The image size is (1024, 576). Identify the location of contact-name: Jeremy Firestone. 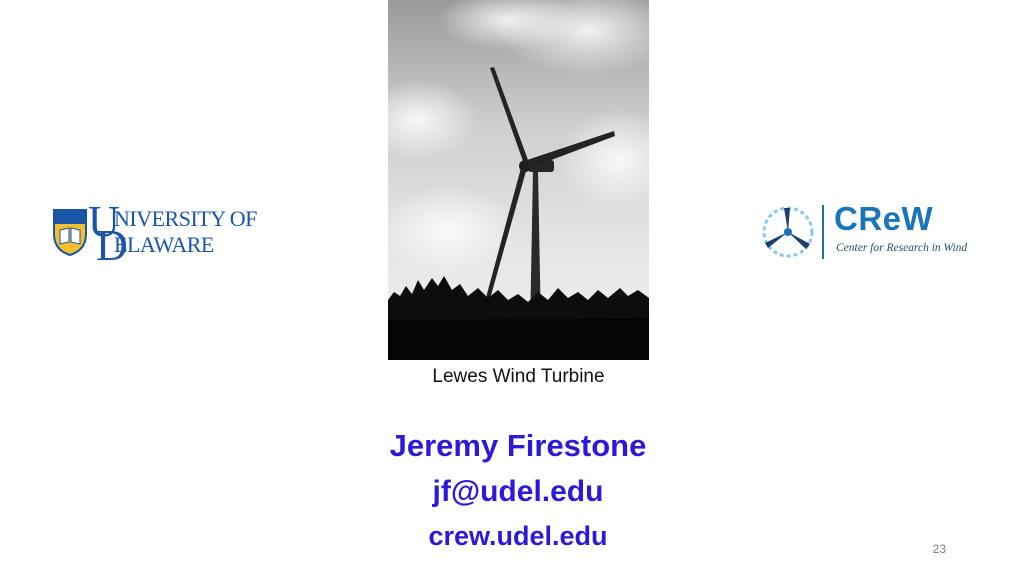
(518, 445).